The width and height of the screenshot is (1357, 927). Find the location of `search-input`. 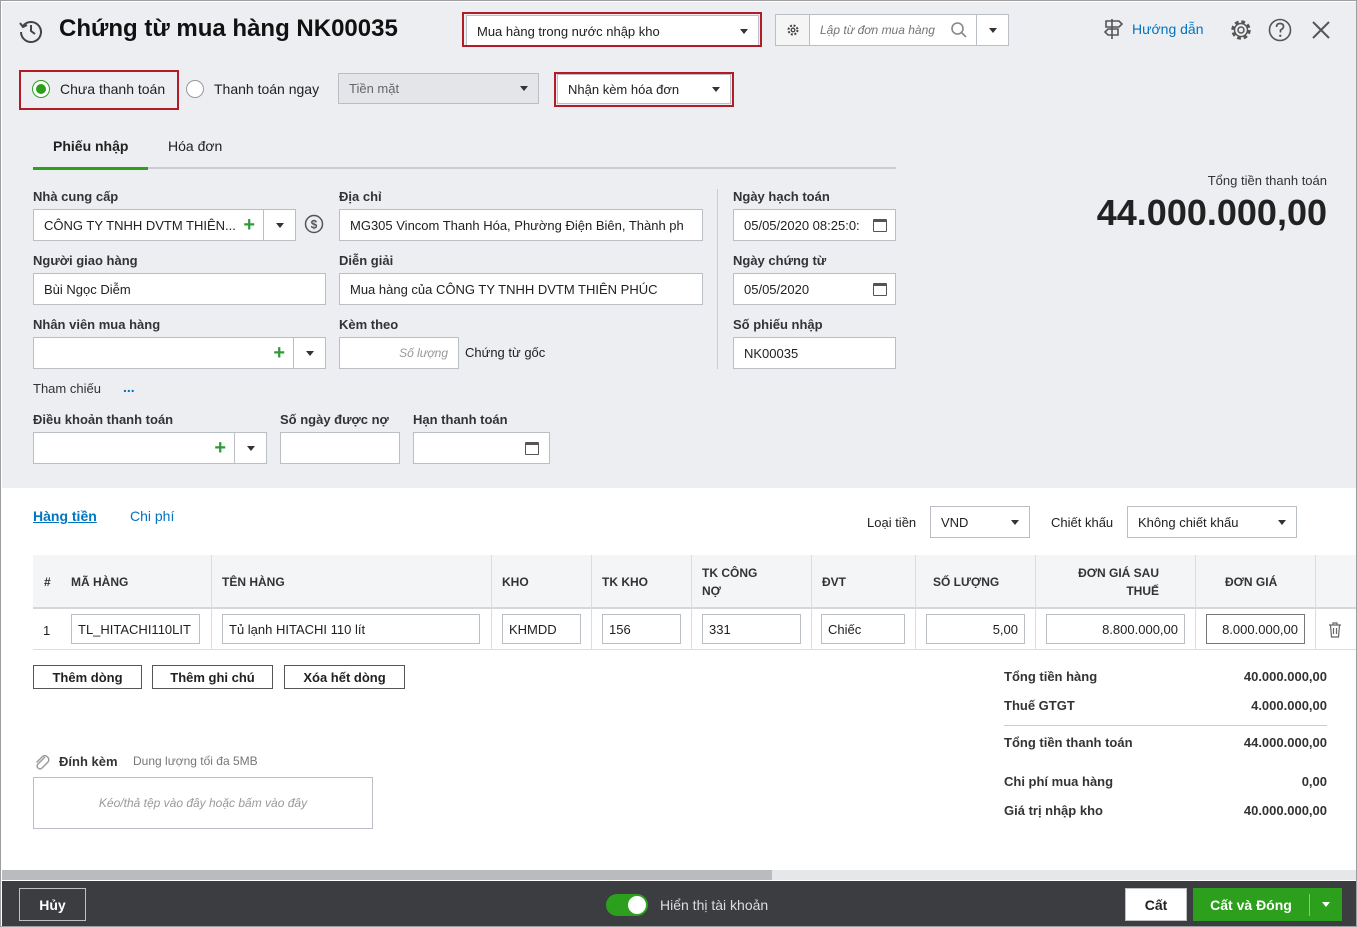

search-input is located at coordinates (880, 30).